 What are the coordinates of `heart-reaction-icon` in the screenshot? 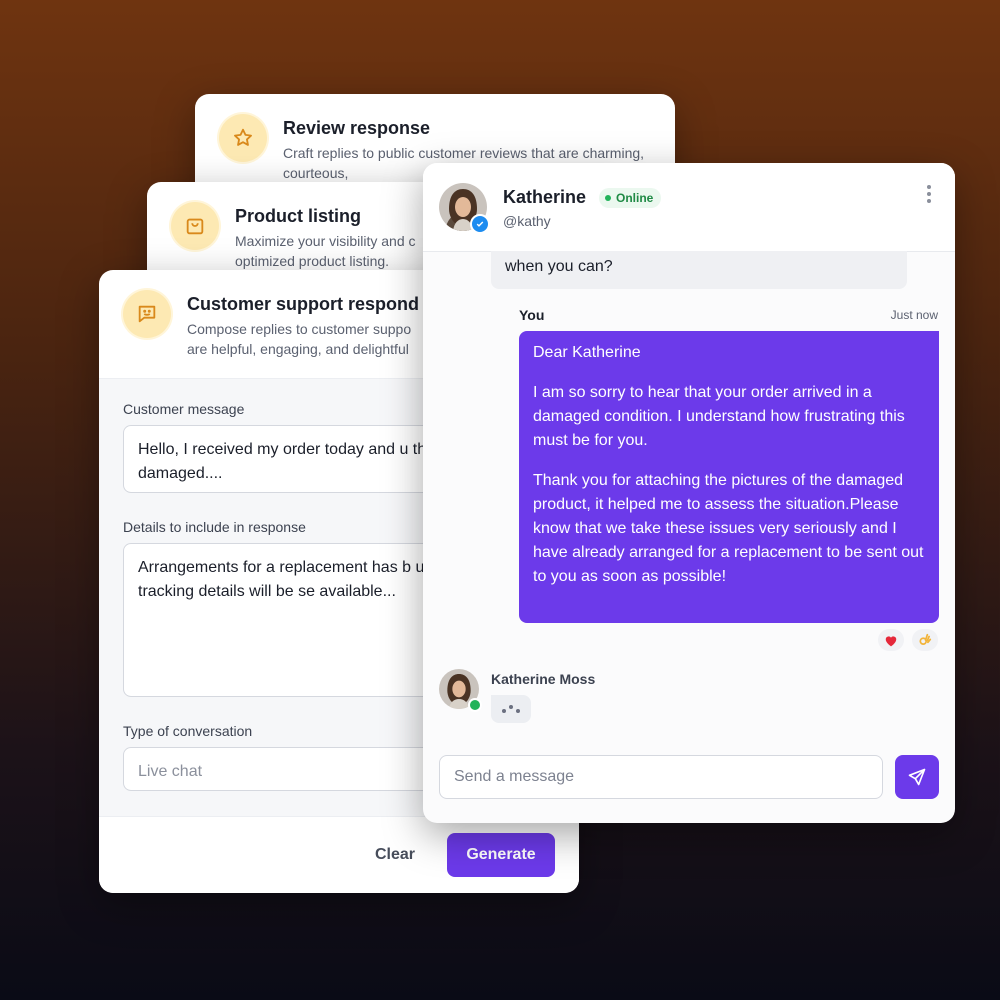 It's located at (891, 640).